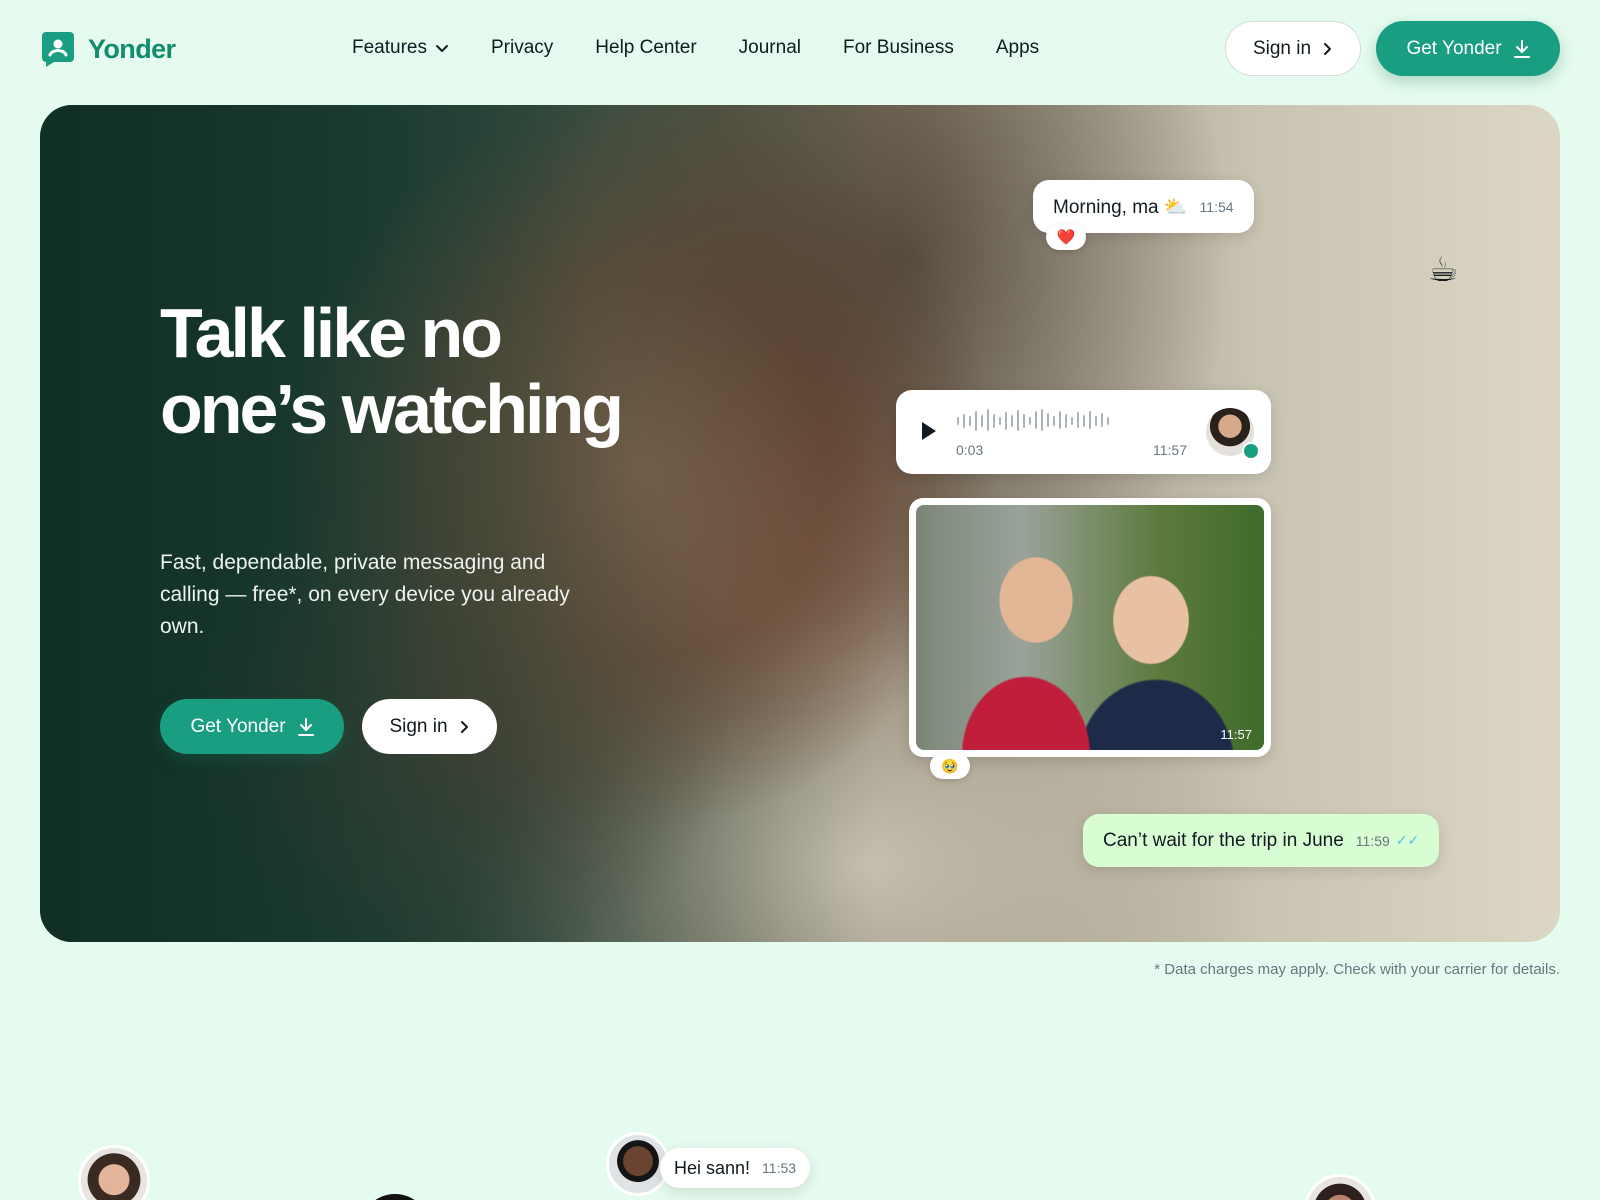  I want to click on microphone-icon, so click(1251, 451).